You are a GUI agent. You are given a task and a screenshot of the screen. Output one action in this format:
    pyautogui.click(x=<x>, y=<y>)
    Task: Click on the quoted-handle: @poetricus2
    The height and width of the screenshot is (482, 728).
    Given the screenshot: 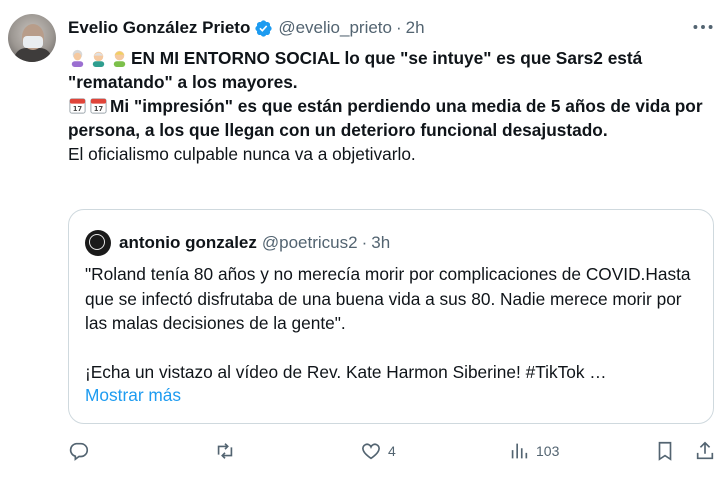 What is the action you would take?
    pyautogui.click(x=310, y=243)
    